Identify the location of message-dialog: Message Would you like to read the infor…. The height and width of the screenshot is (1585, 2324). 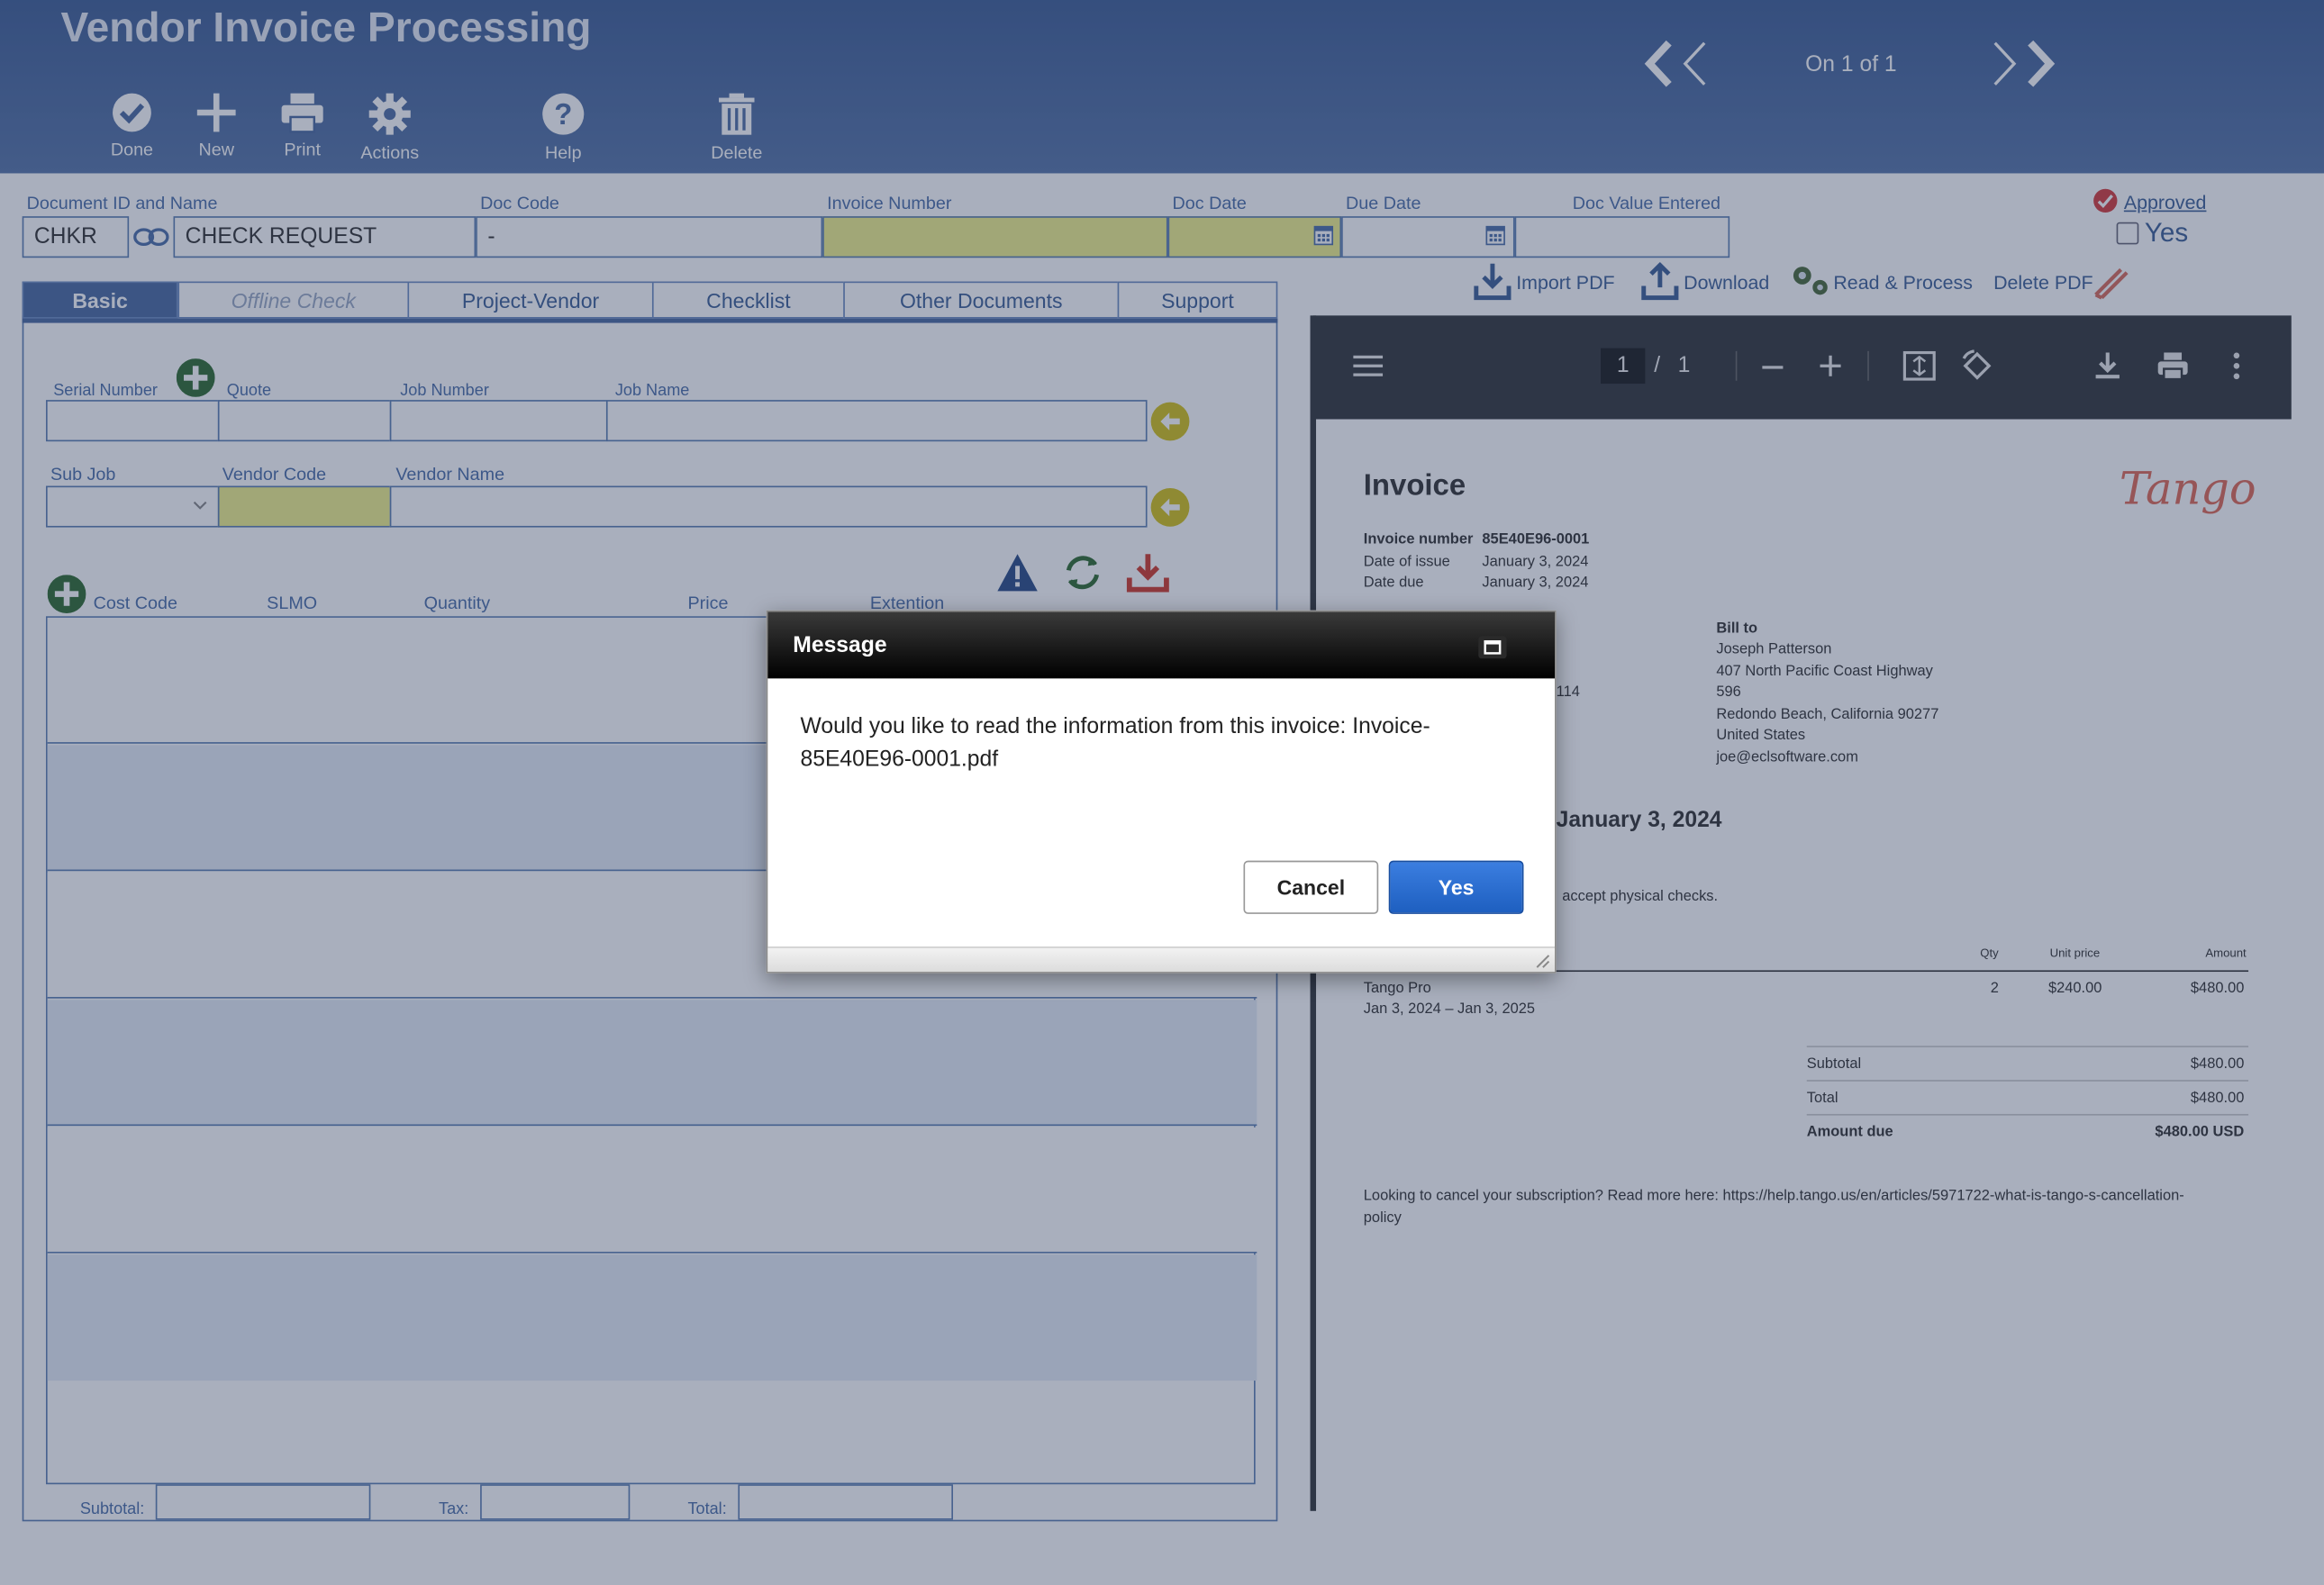
(1161, 792).